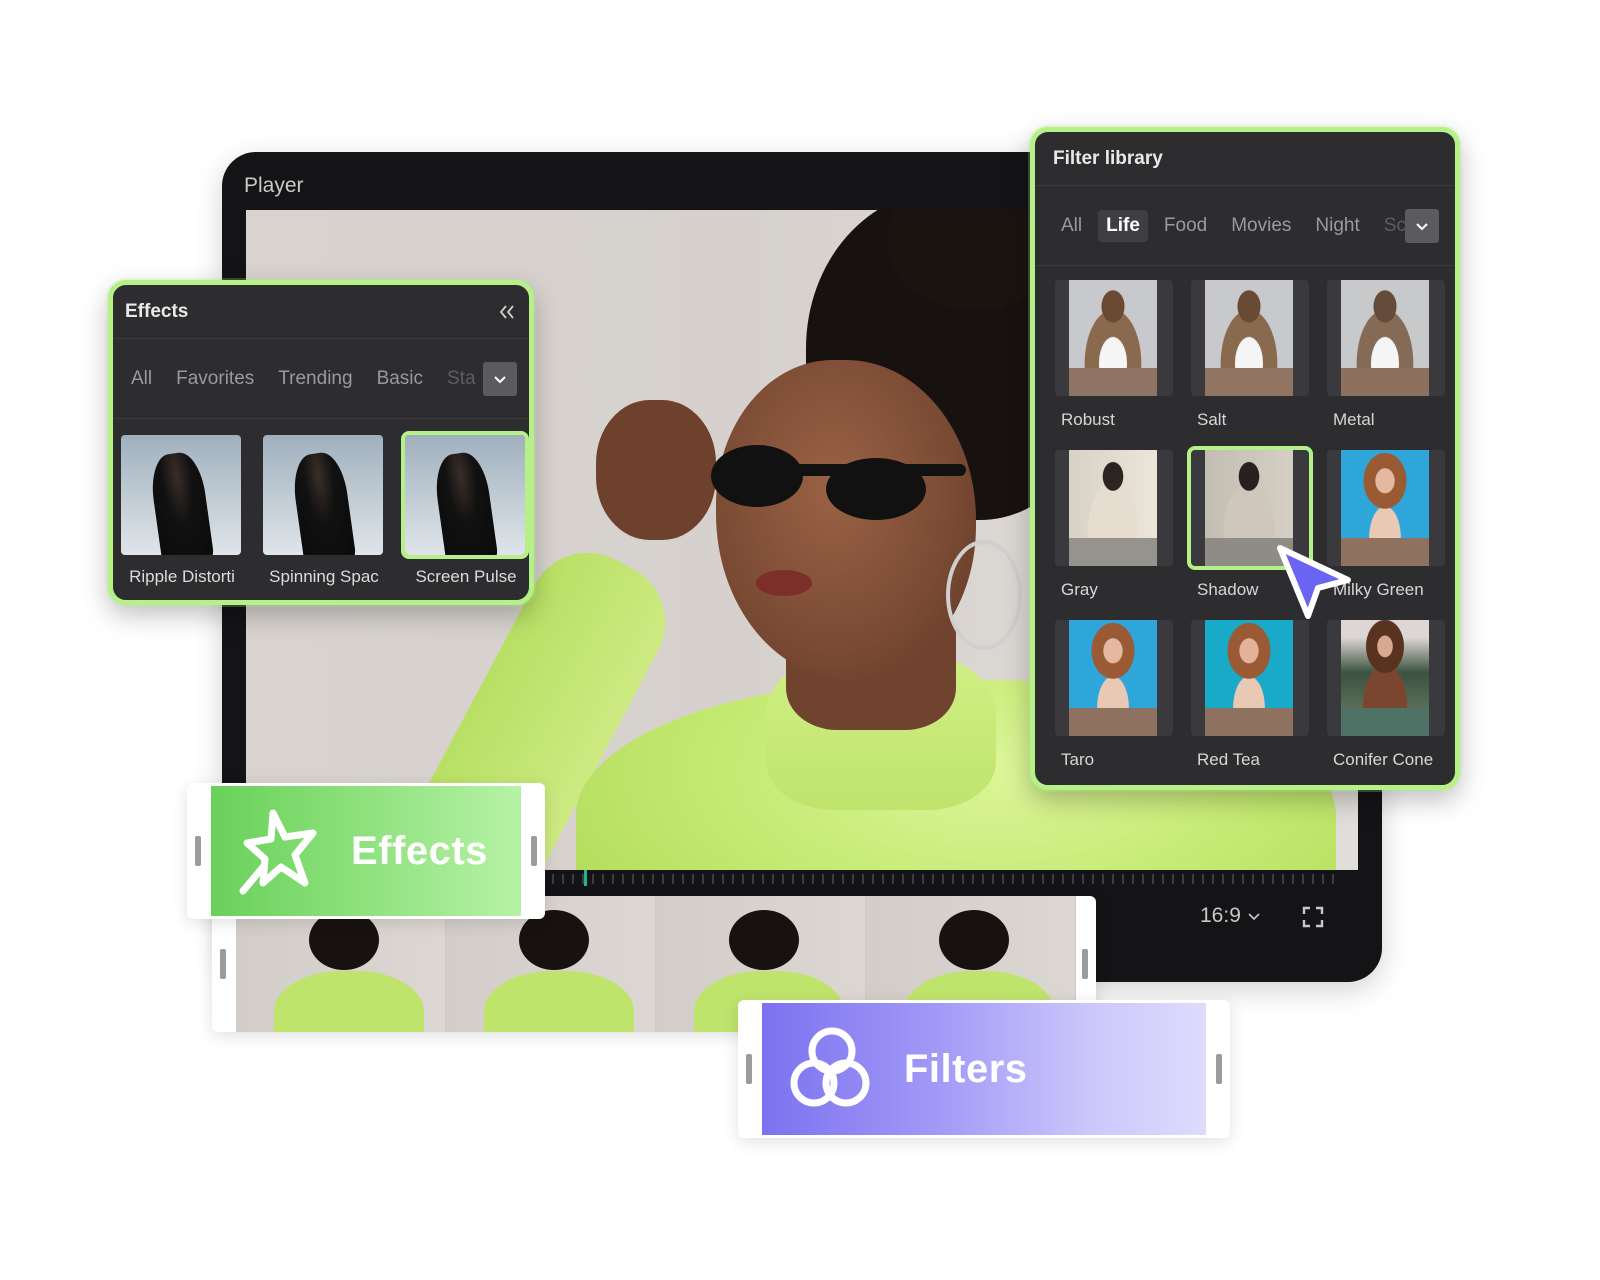 Image resolution: width=1600 pixels, height=1280 pixels. I want to click on filter-item-salt: Salt, so click(1250, 365).